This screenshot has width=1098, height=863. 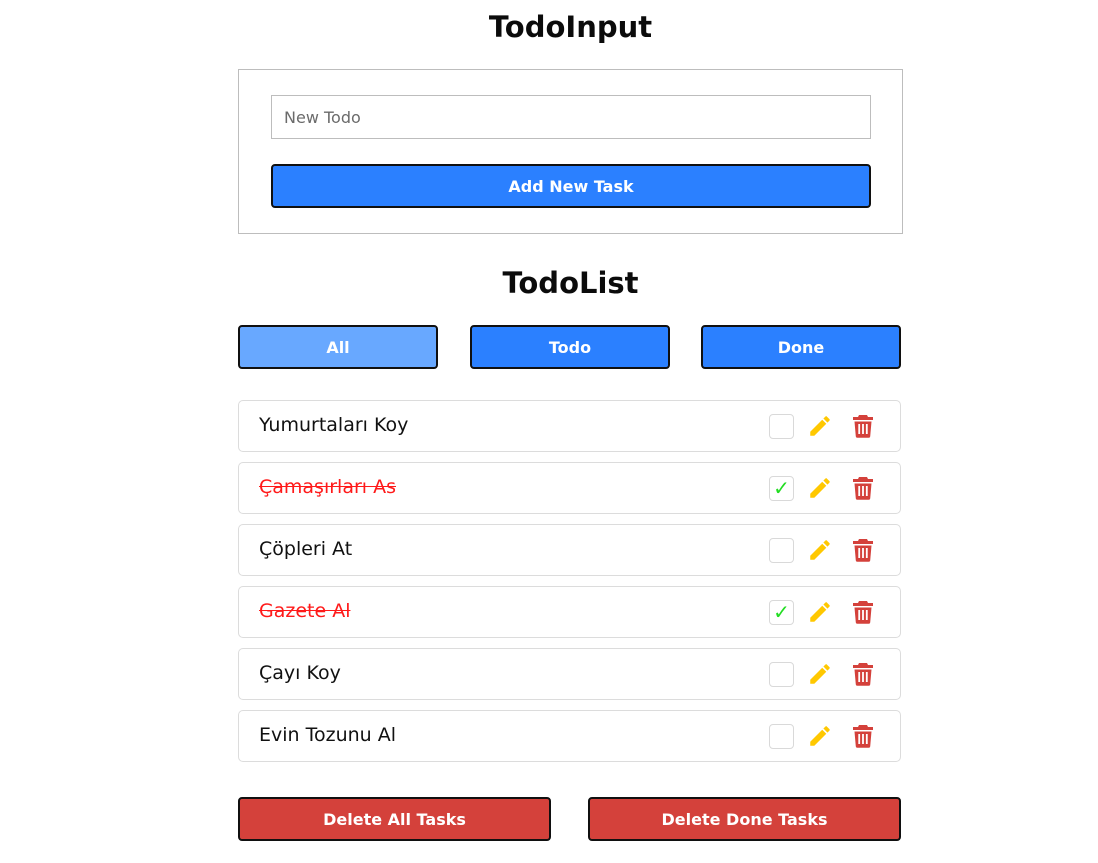 I want to click on todo-item-text: Çöpleri At, so click(x=306, y=549).